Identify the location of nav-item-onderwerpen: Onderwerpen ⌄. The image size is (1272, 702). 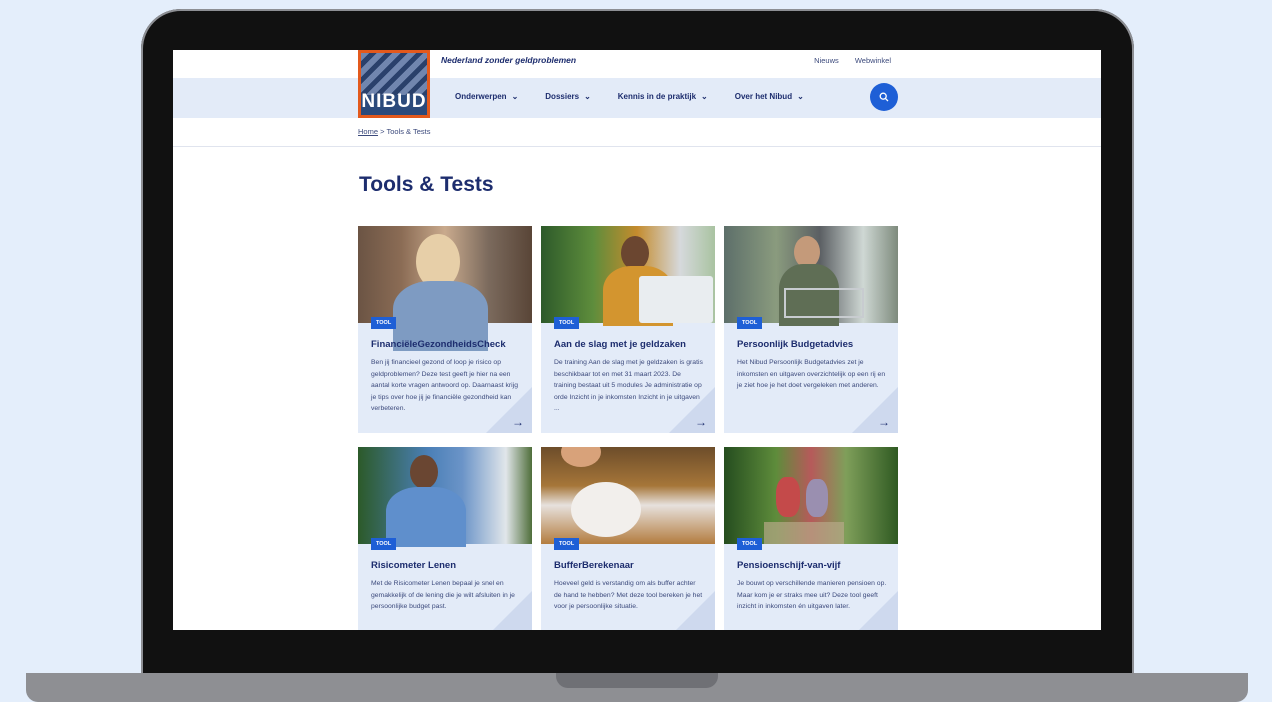
(486, 96).